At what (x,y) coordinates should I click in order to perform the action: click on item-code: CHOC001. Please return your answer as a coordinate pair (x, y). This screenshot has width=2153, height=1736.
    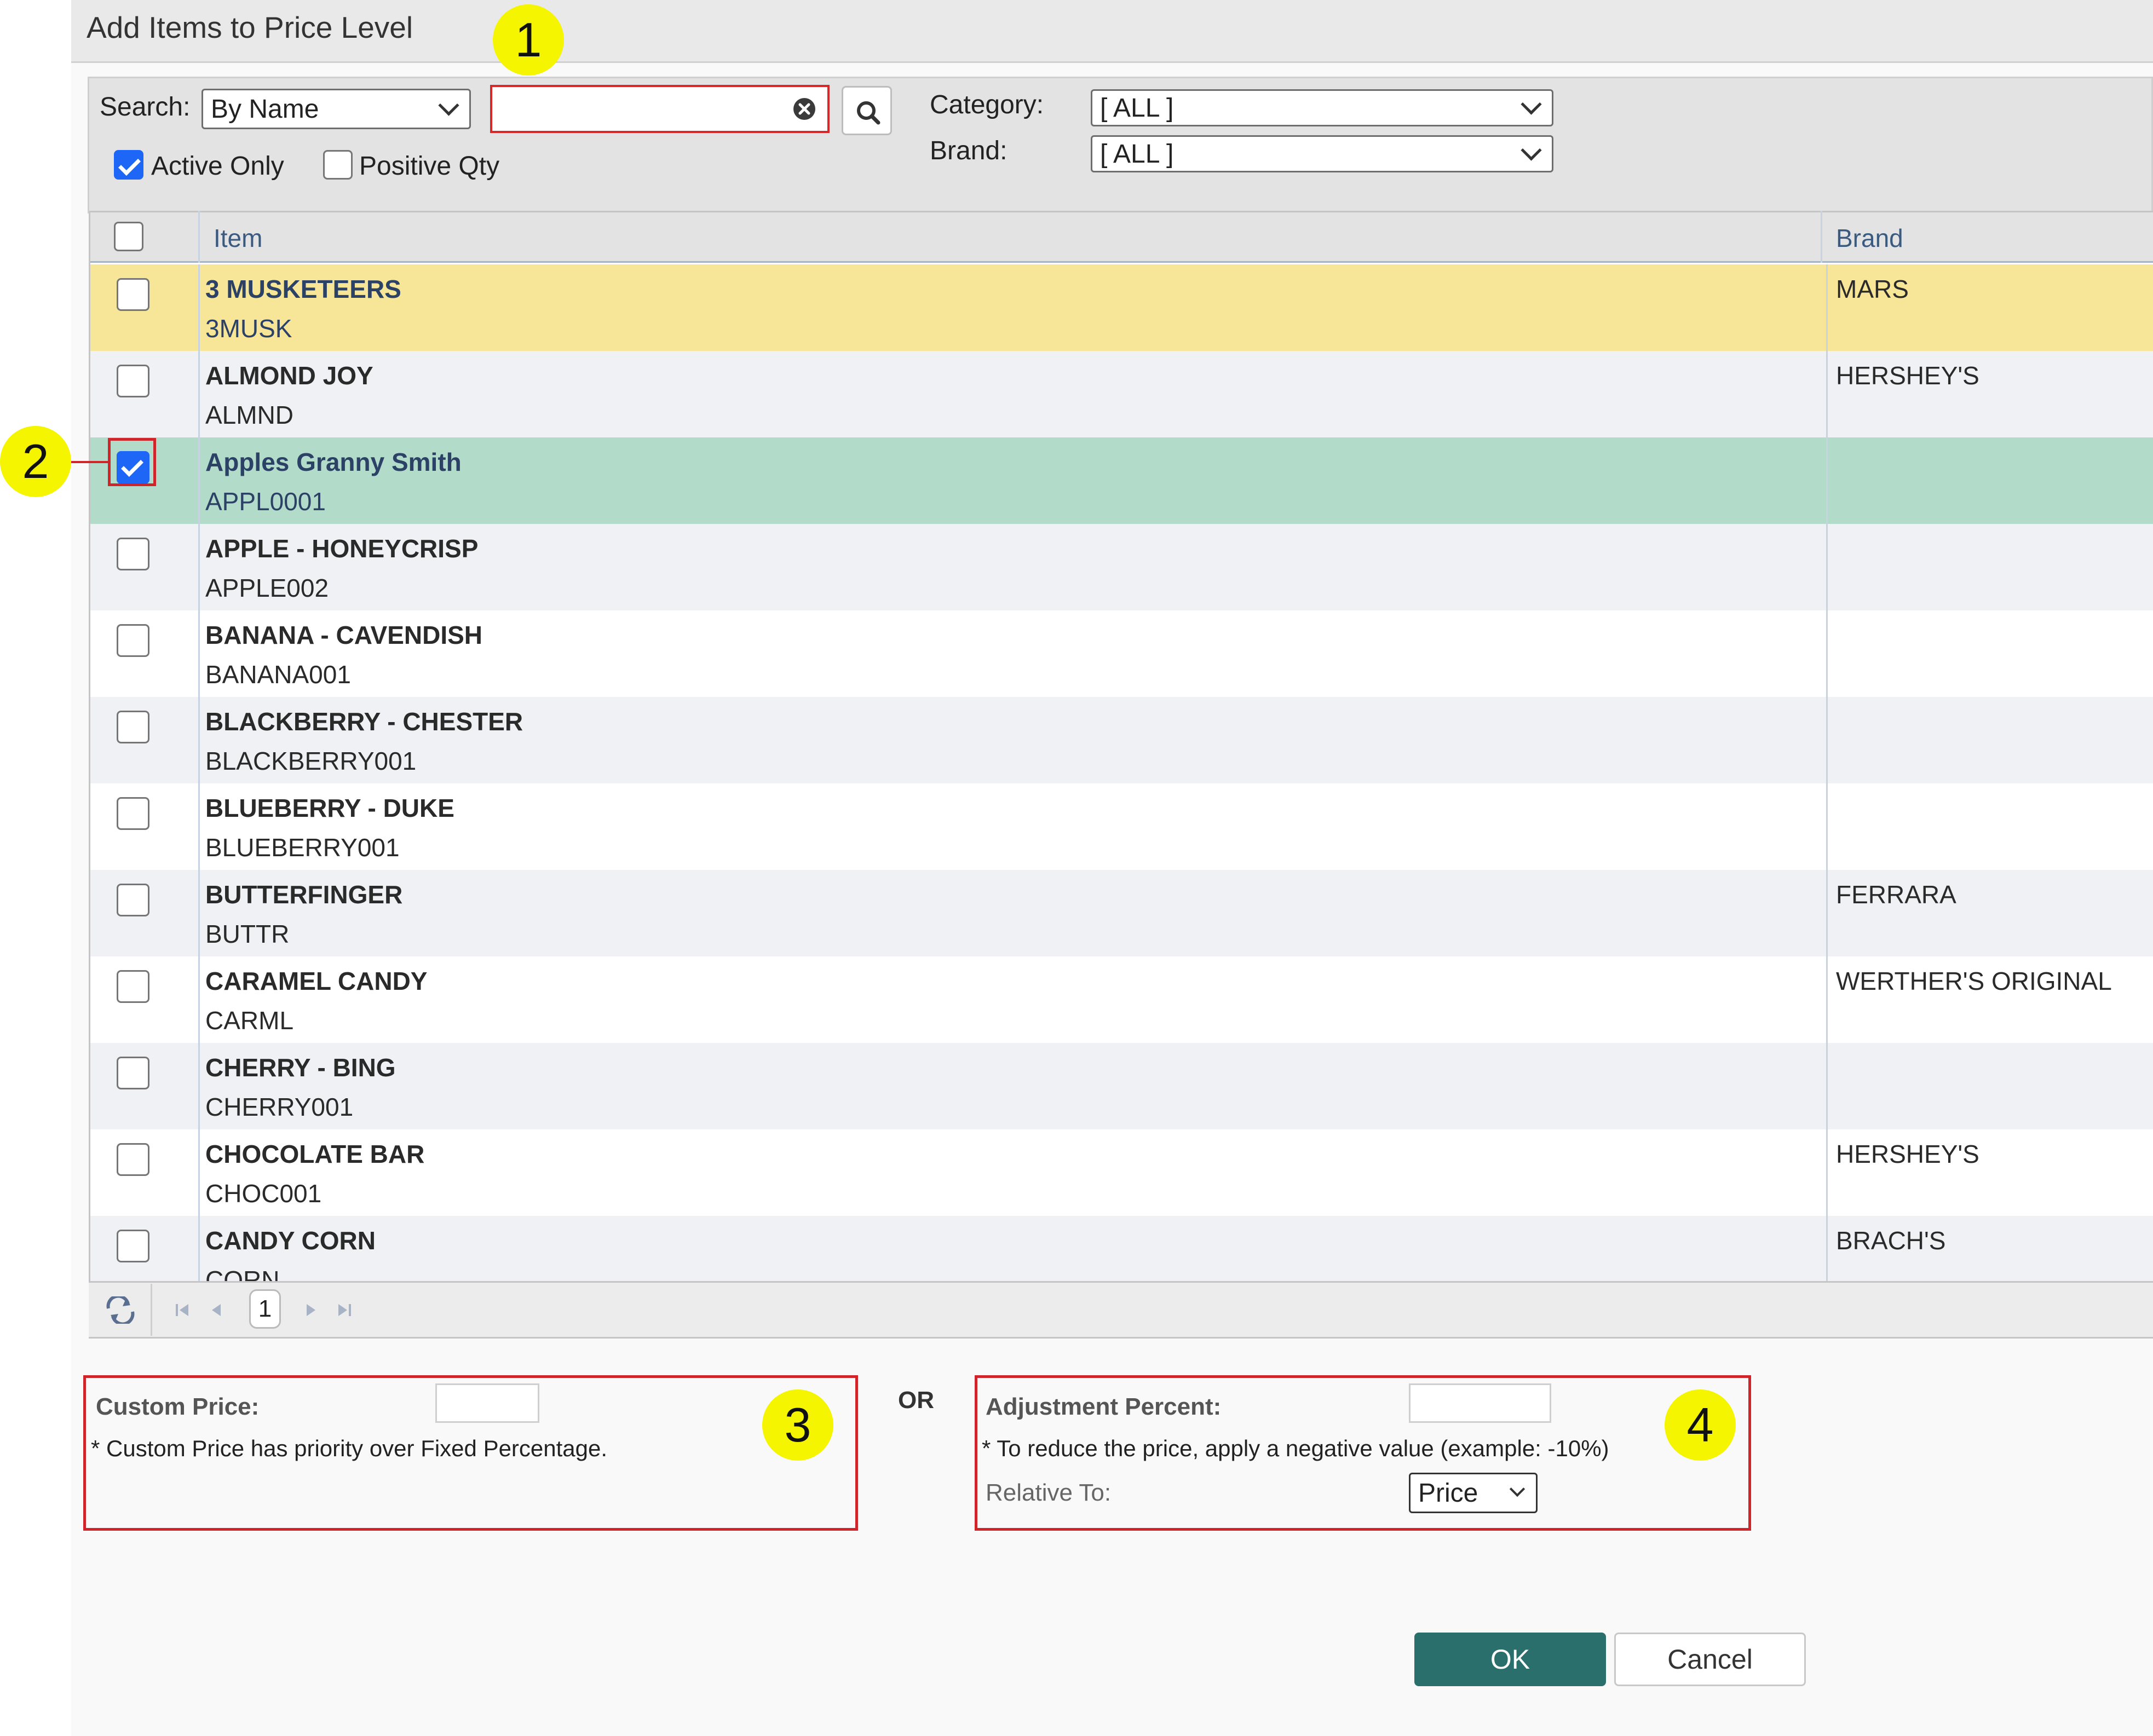
    Looking at the image, I should click on (263, 1193).